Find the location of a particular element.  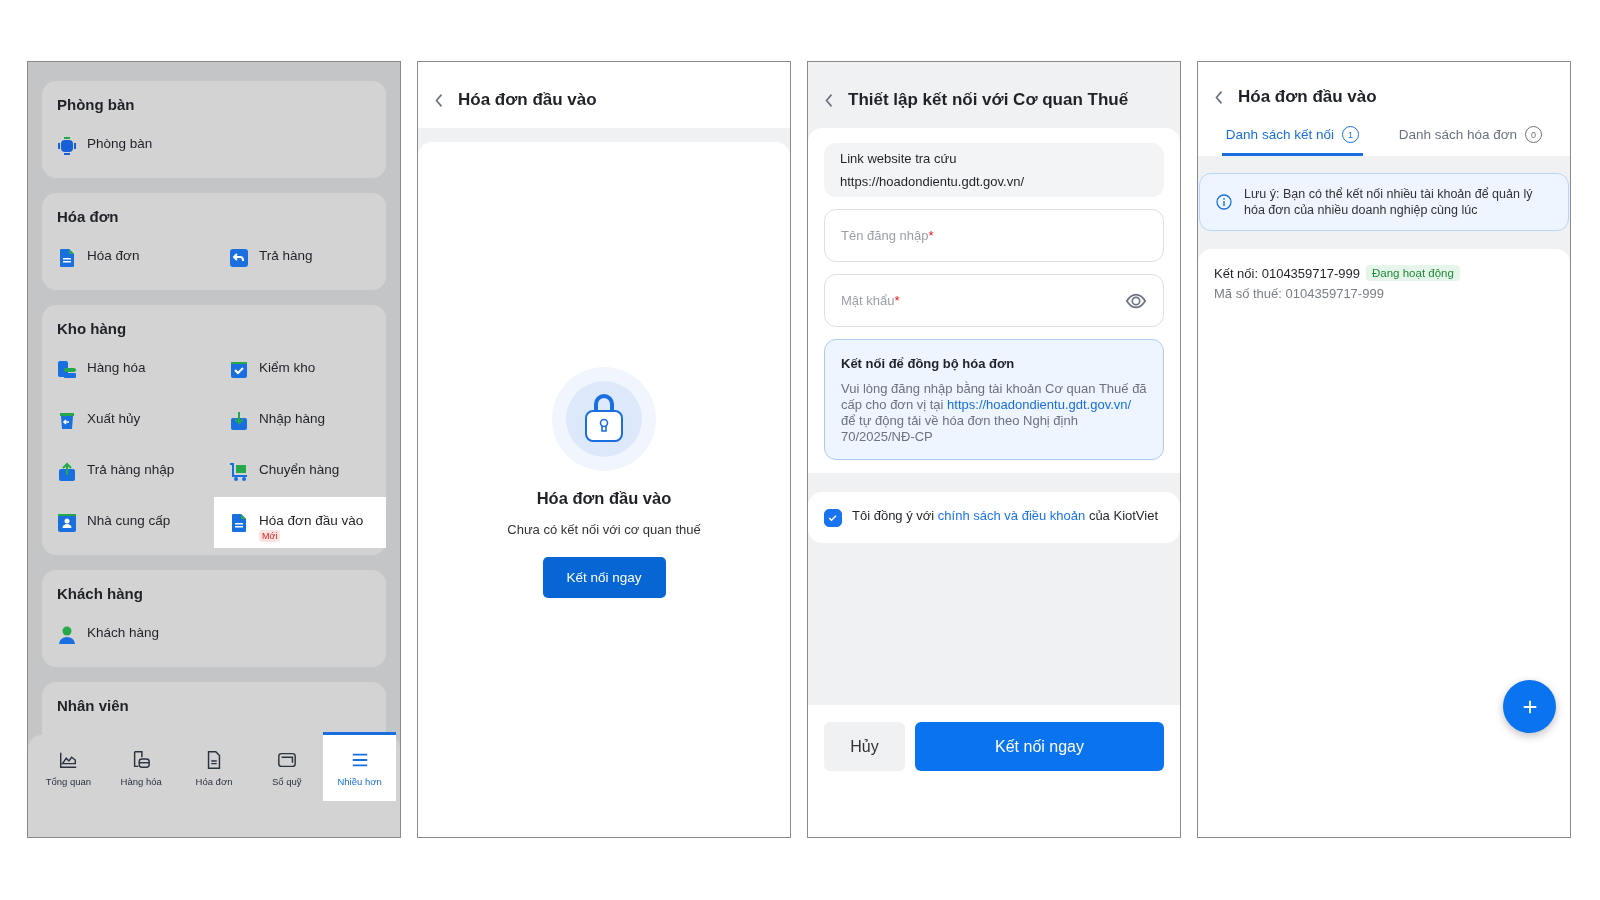

info-text: Vui lòng đăng nhập bằng tài khoản Cơ quan Thuế đã cấp cho đơn vị tại https://hoadondientu.gdt.gov.vn/ để tự động tải về hóa đơn theo Nghị định 70/2025/NĐ-CP is located at coordinates (994, 413).